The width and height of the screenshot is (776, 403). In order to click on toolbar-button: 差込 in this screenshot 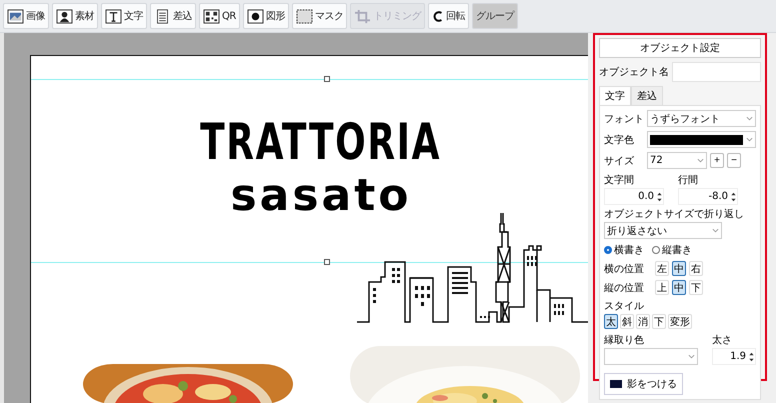, I will do `click(173, 16)`.